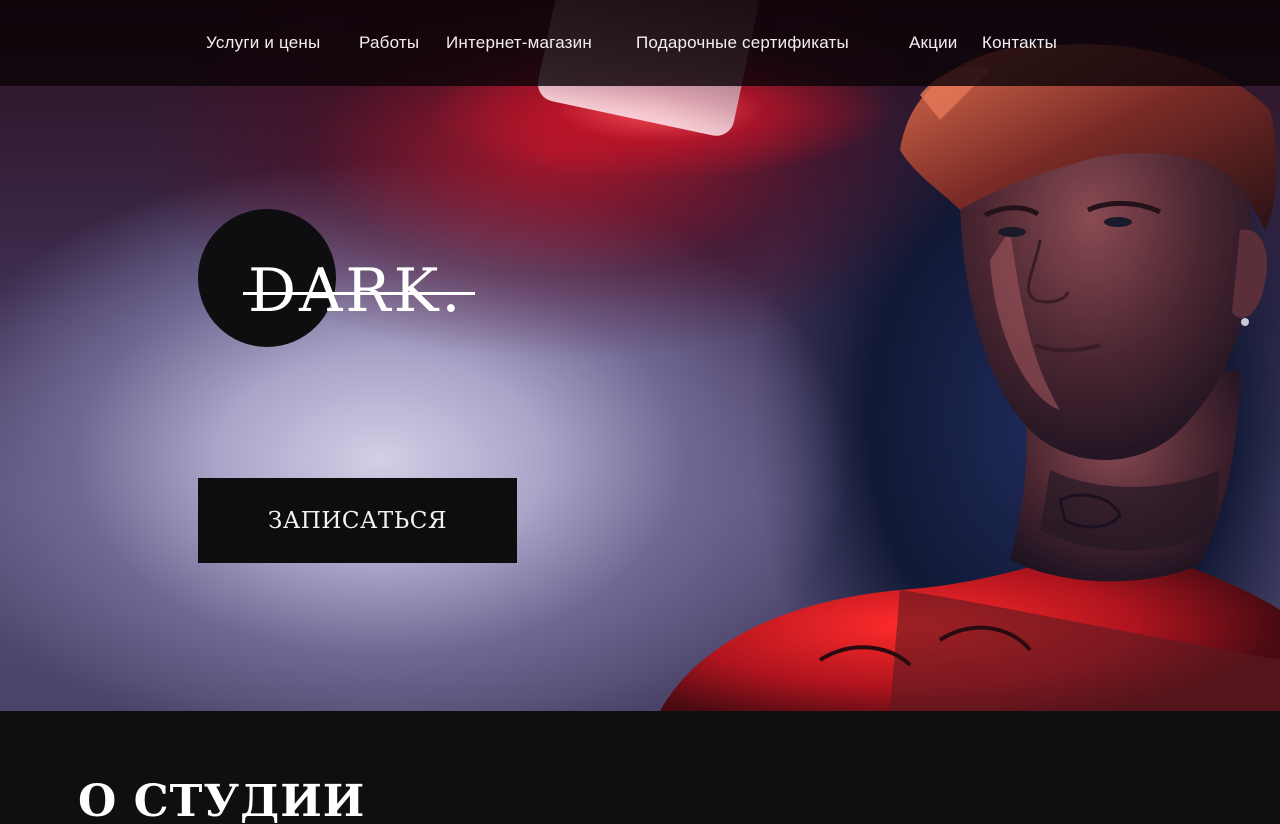  I want to click on about-section: О СТУДИИ, so click(640, 767).